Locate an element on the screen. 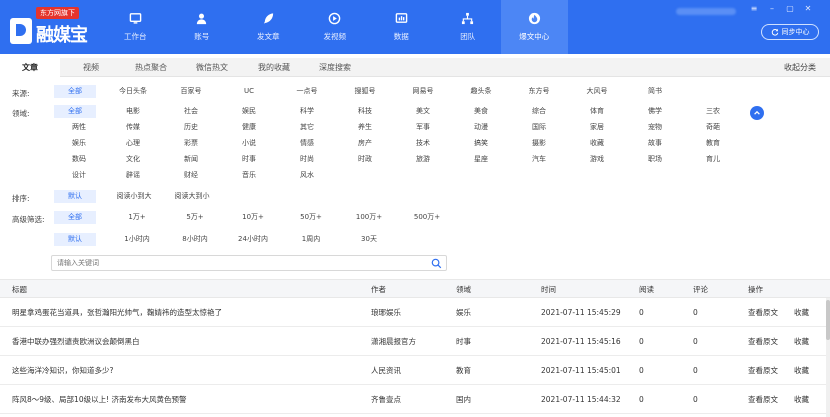 This screenshot has height=417, width=830. time-filter-chip: 默认 is located at coordinates (75, 239).